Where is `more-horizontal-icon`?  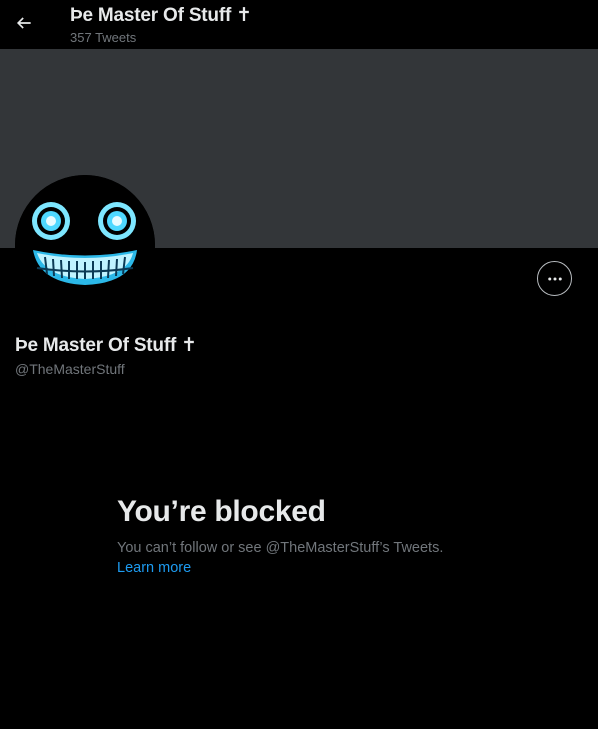 more-horizontal-icon is located at coordinates (554, 278).